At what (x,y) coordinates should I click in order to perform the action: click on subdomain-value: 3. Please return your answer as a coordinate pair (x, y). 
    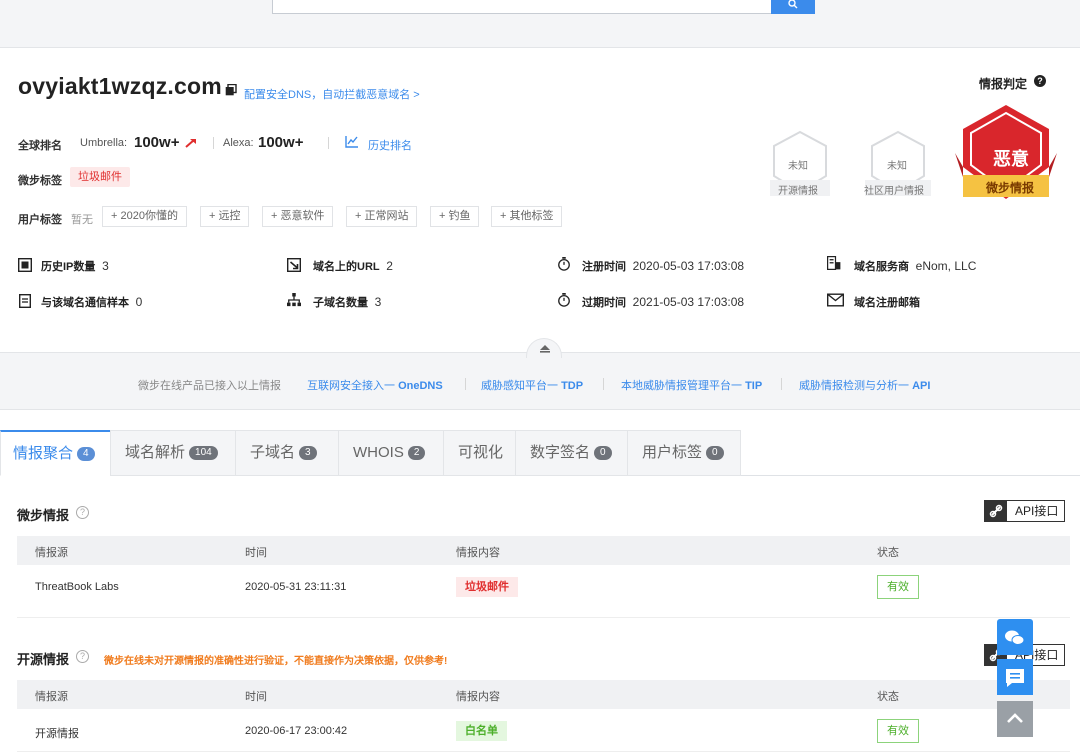
    Looking at the image, I should click on (378, 302).